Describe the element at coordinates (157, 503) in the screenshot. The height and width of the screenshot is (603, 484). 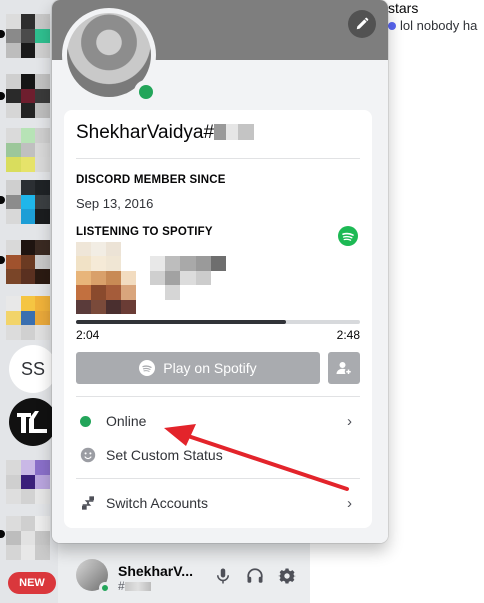
I see `switch-accounts-label: Switch Accounts` at that location.